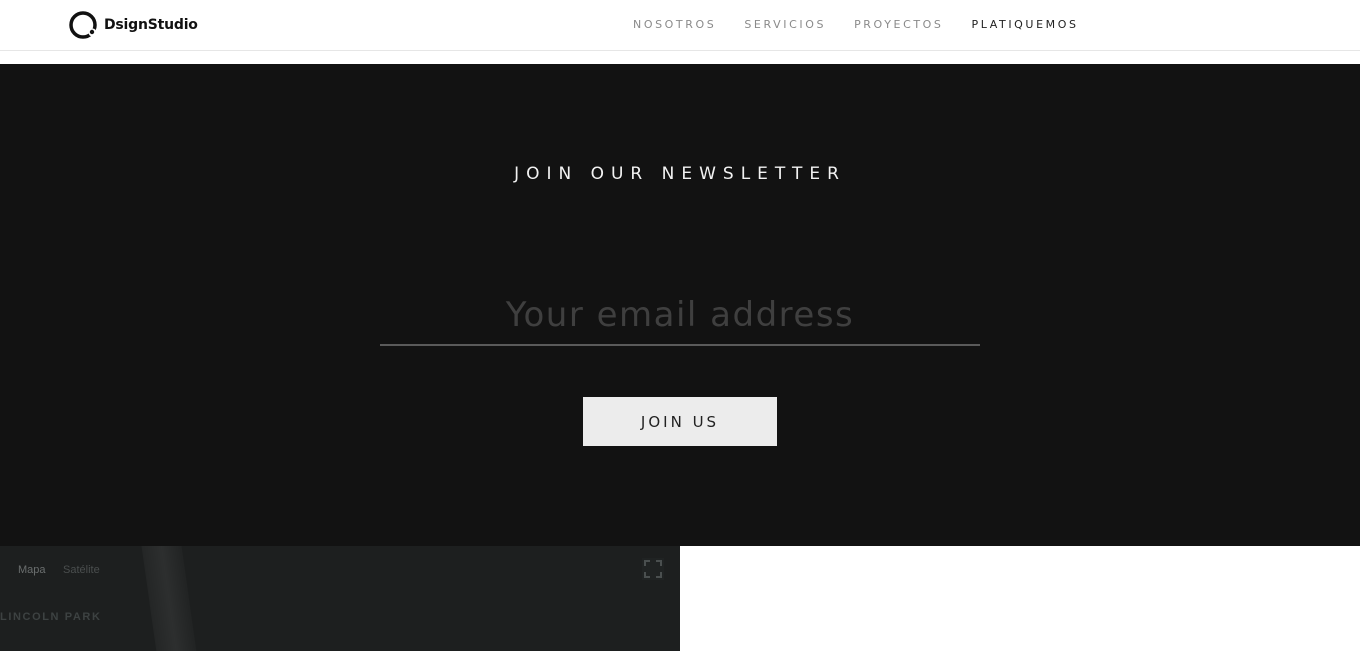 Image resolution: width=1360 pixels, height=651 pixels. What do you see at coordinates (1025, 25) in the screenshot?
I see `nav-item-platiquemos: PLATIQUEMOS` at bounding box center [1025, 25].